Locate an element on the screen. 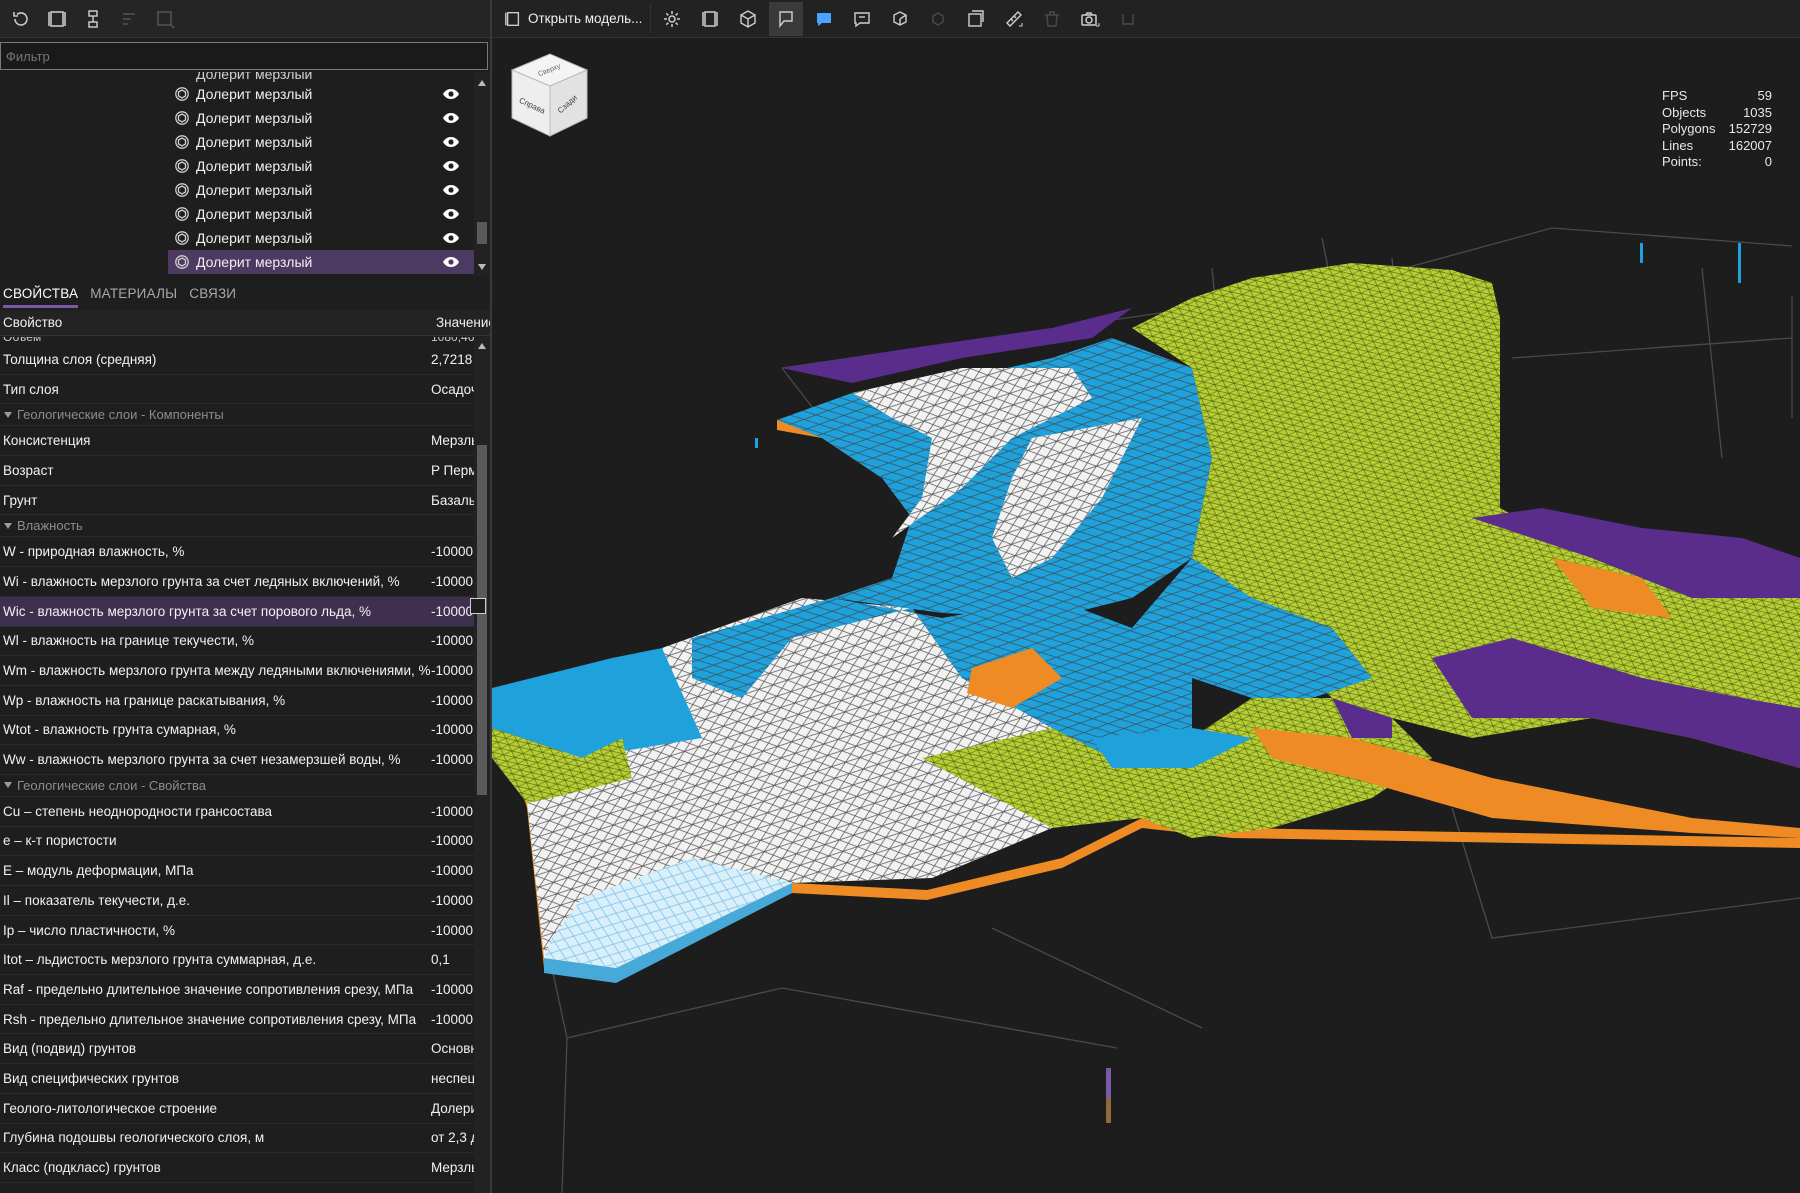  property-value: Основной is located at coordinates (452, 1048).